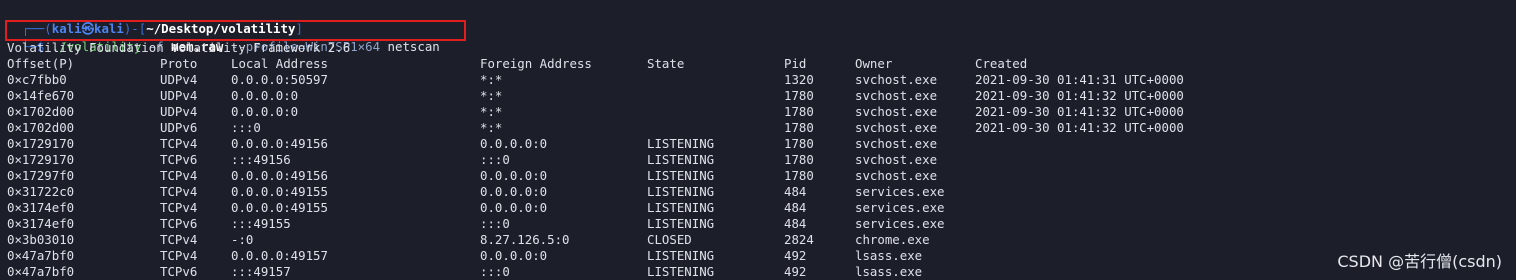 The height and width of the screenshot is (280, 1516). I want to click on column-header: Local Address, so click(279, 63).